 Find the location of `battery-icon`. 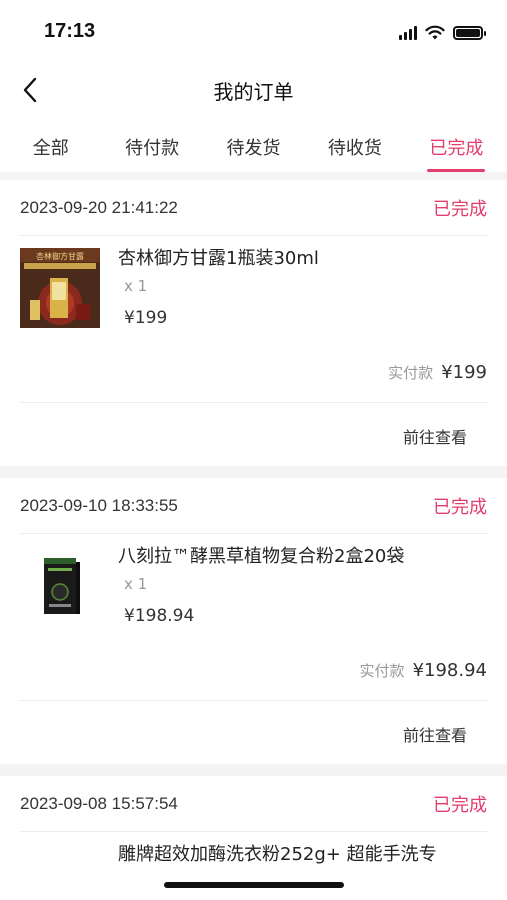

battery-icon is located at coordinates (469, 33).